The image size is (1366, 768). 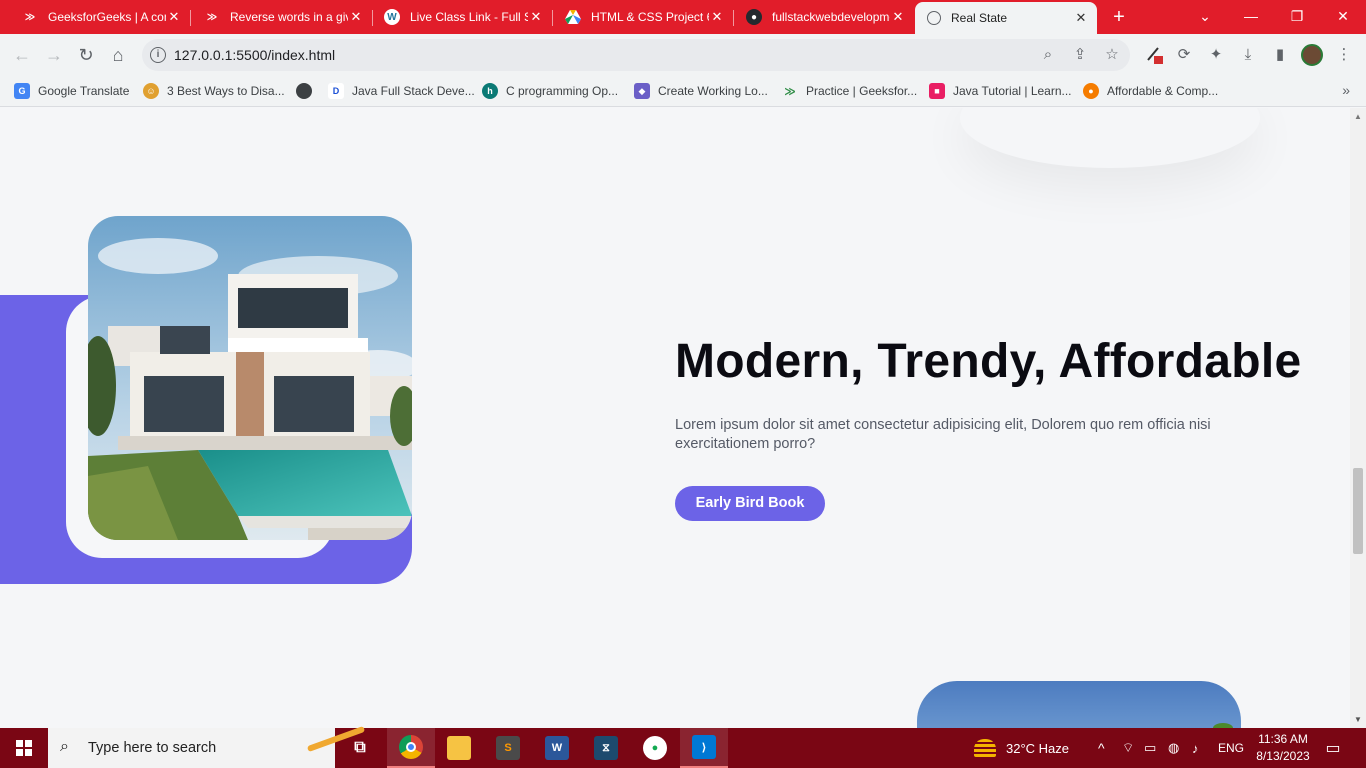 I want to click on weather-widget: 32°C Haze, so click(x=1021, y=748).